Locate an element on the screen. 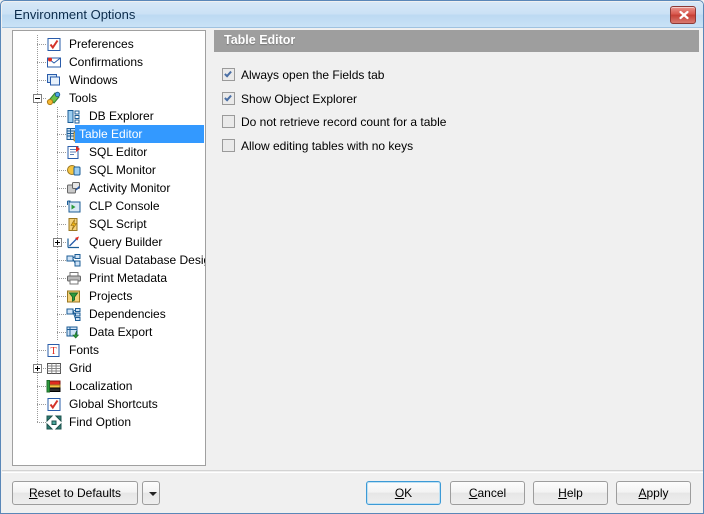 The height and width of the screenshot is (514, 704). title-bar: Environment Options is located at coordinates (352, 15).